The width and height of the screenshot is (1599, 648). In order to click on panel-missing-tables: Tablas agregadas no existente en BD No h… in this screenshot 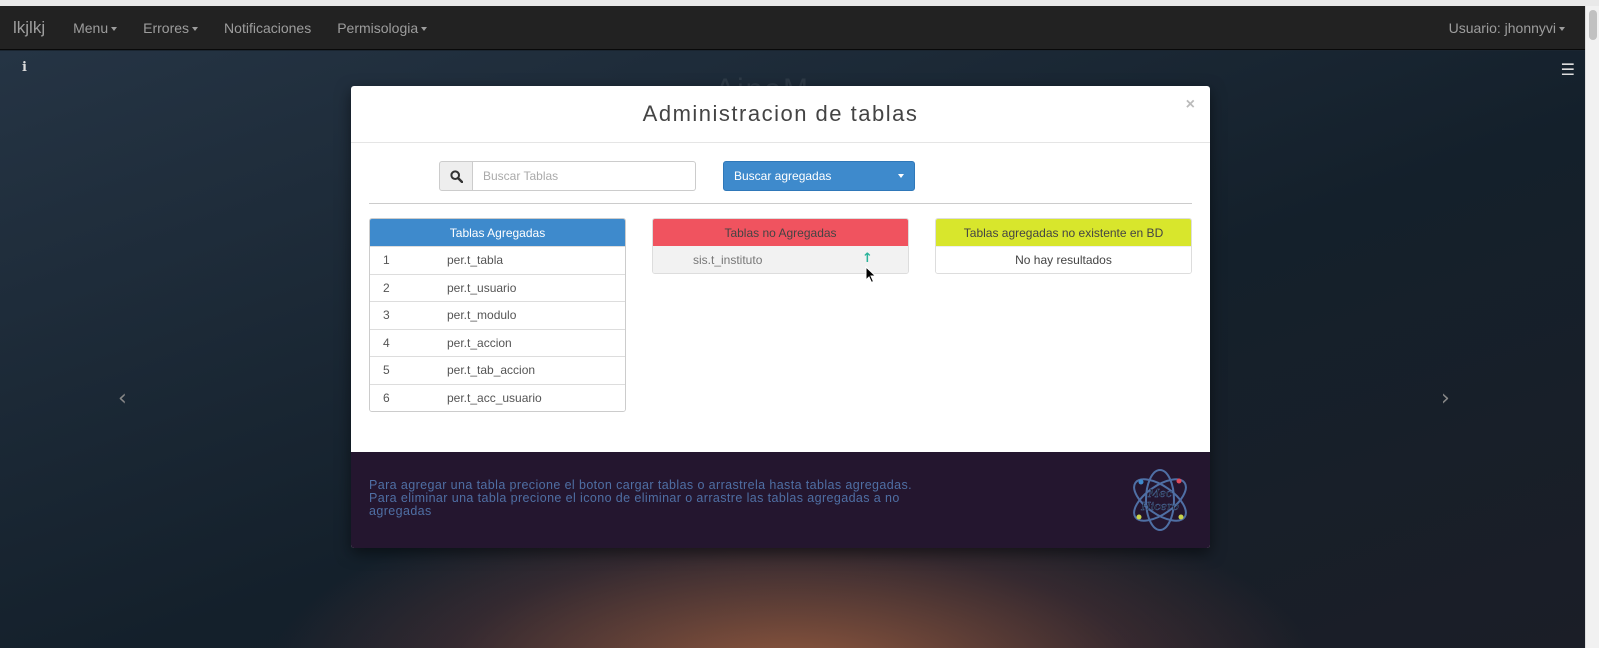, I will do `click(1063, 246)`.